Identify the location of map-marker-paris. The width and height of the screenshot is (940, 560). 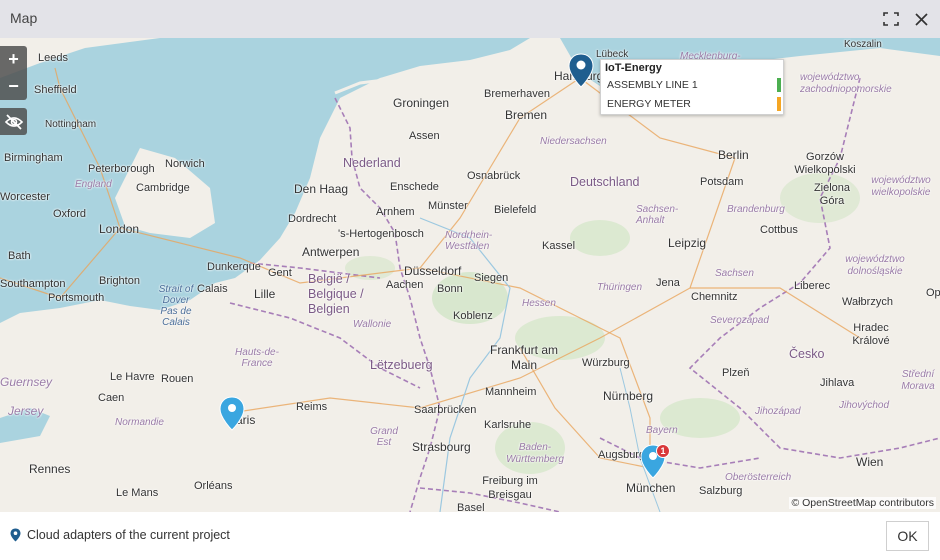
(232, 416).